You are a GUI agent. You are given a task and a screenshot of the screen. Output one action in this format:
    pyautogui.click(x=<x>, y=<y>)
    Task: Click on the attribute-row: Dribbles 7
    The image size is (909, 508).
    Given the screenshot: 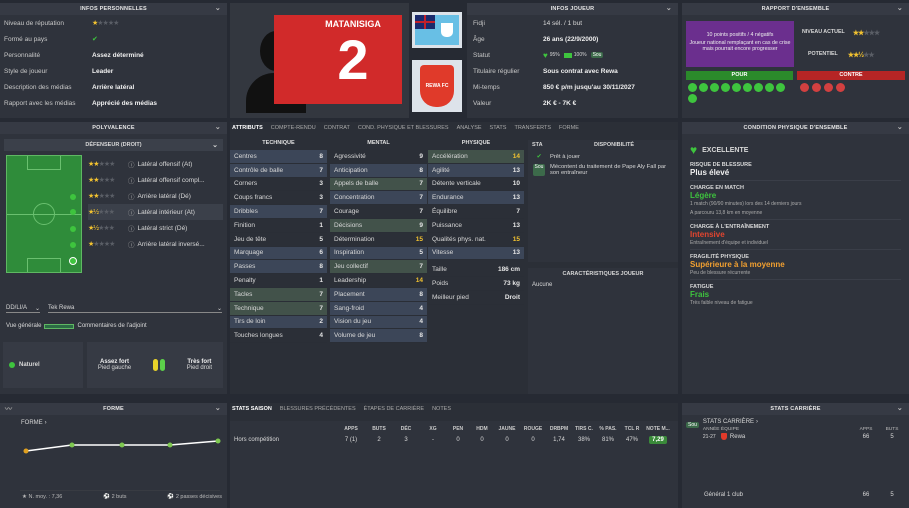 What is the action you would take?
    pyautogui.click(x=278, y=212)
    